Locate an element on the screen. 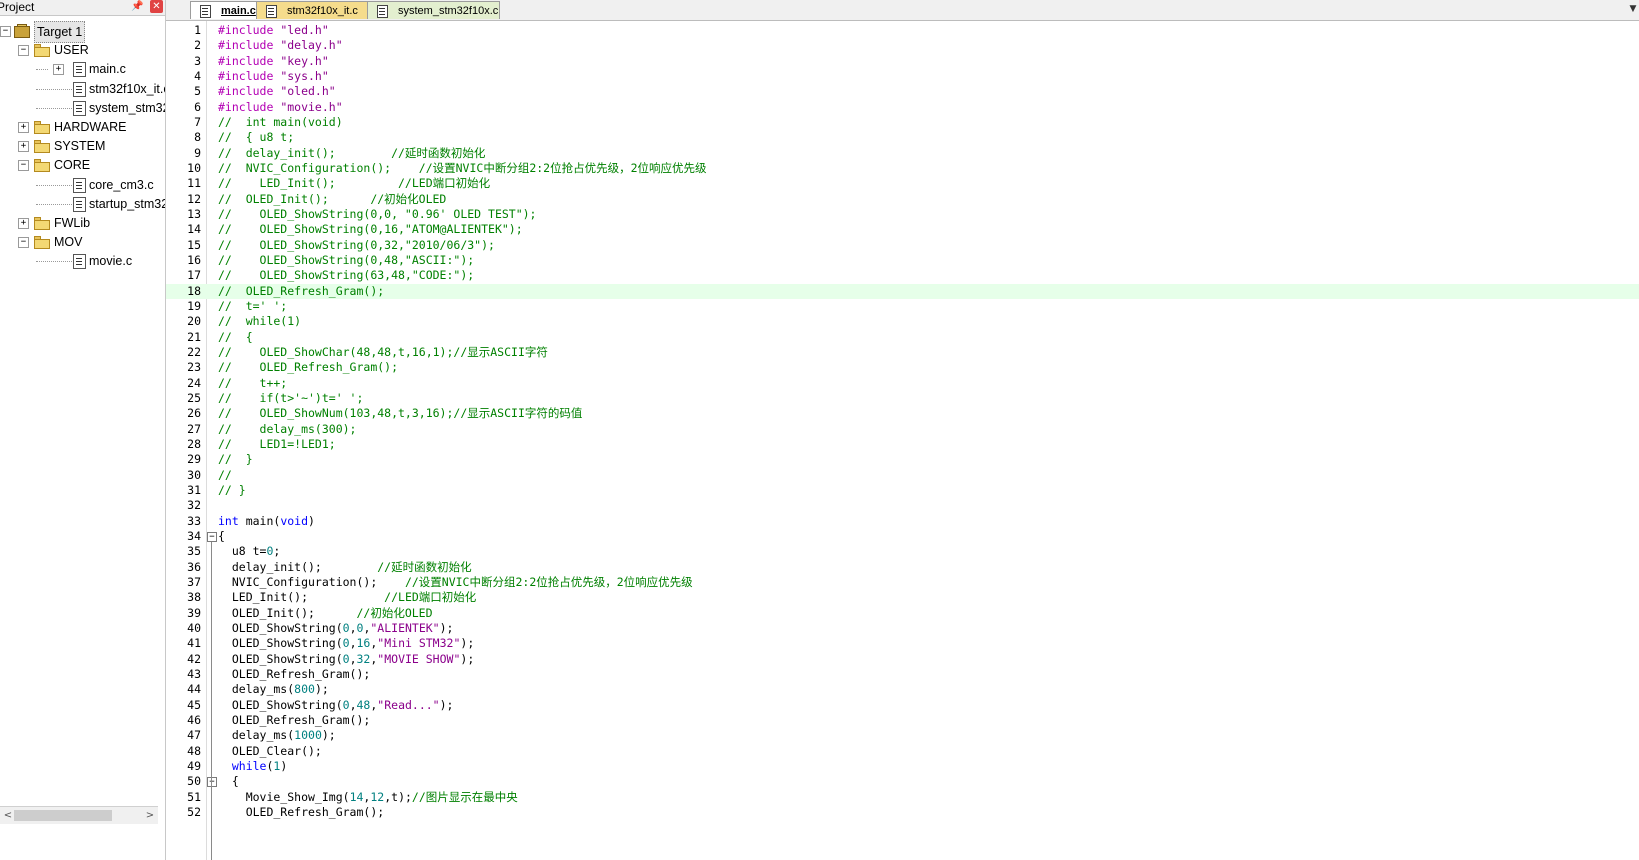 This screenshot has height=860, width=1639. scroll-thumb is located at coordinates (63, 815).